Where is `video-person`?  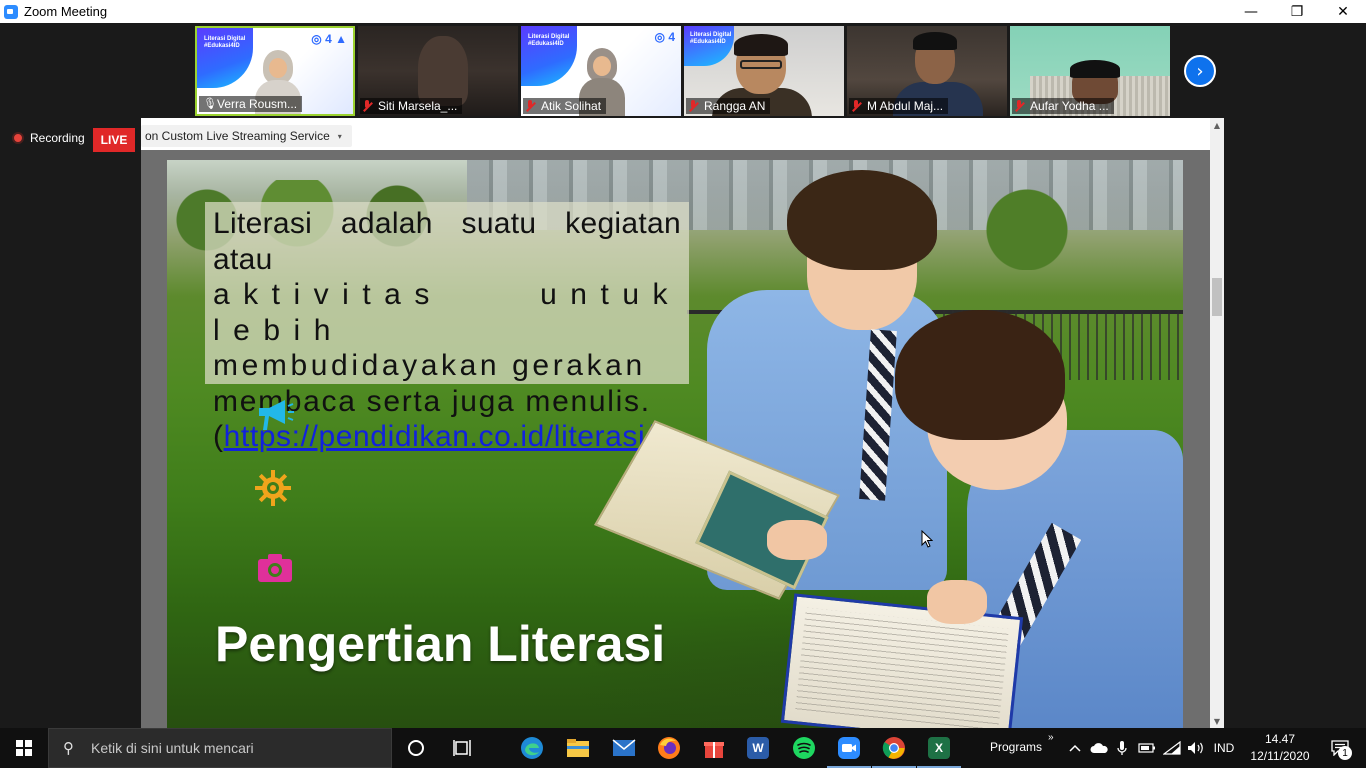 video-person is located at coordinates (443, 71).